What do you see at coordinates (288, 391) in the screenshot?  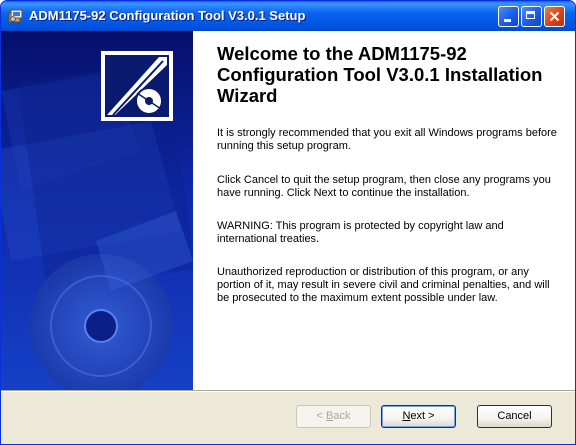 I see `footer-divider-highlight` at bounding box center [288, 391].